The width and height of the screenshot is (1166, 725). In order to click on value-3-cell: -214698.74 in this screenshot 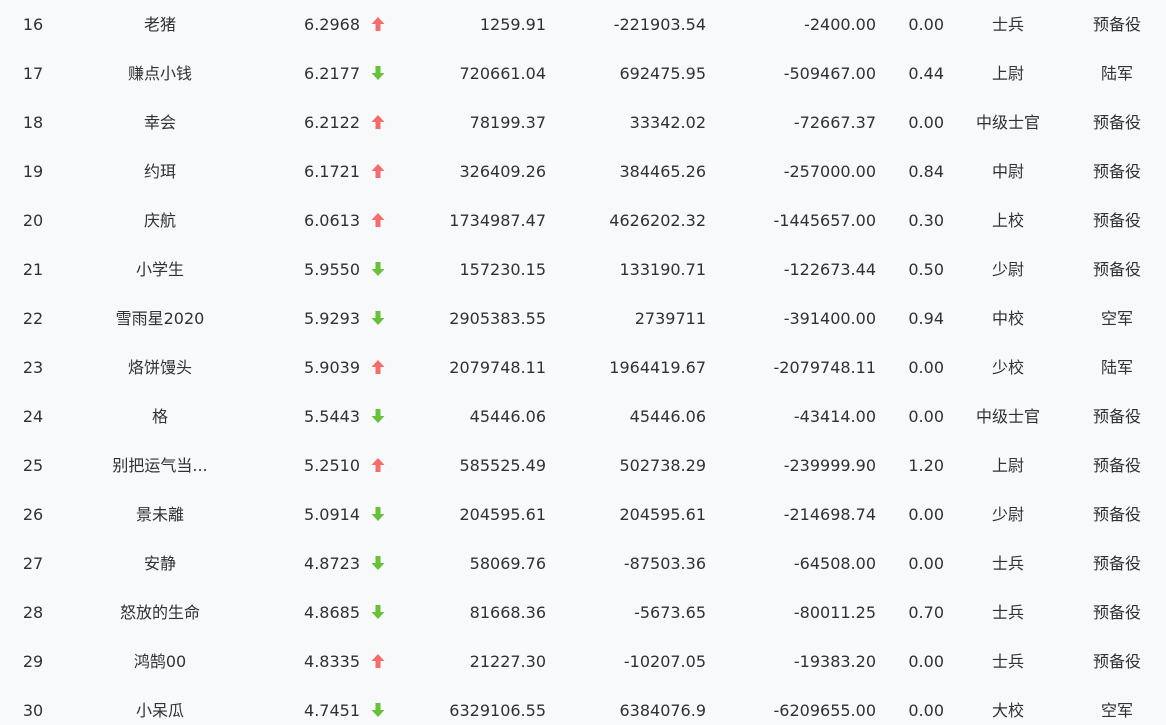, I will do `click(829, 514)`.